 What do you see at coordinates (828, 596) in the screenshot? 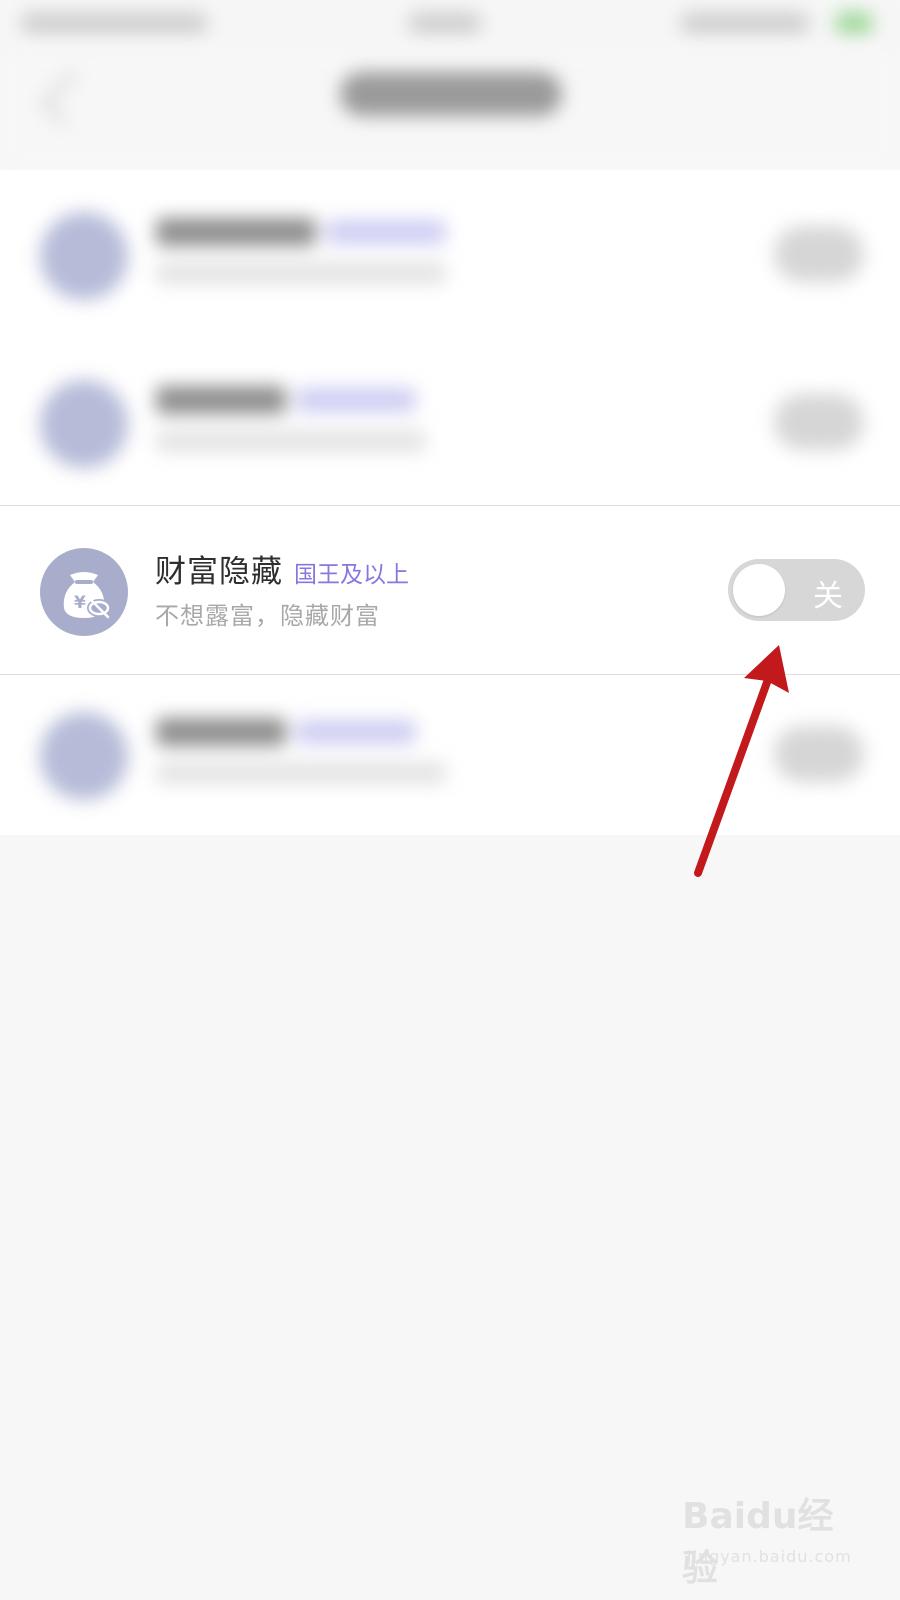
I see `toggle-state-label: 关` at bounding box center [828, 596].